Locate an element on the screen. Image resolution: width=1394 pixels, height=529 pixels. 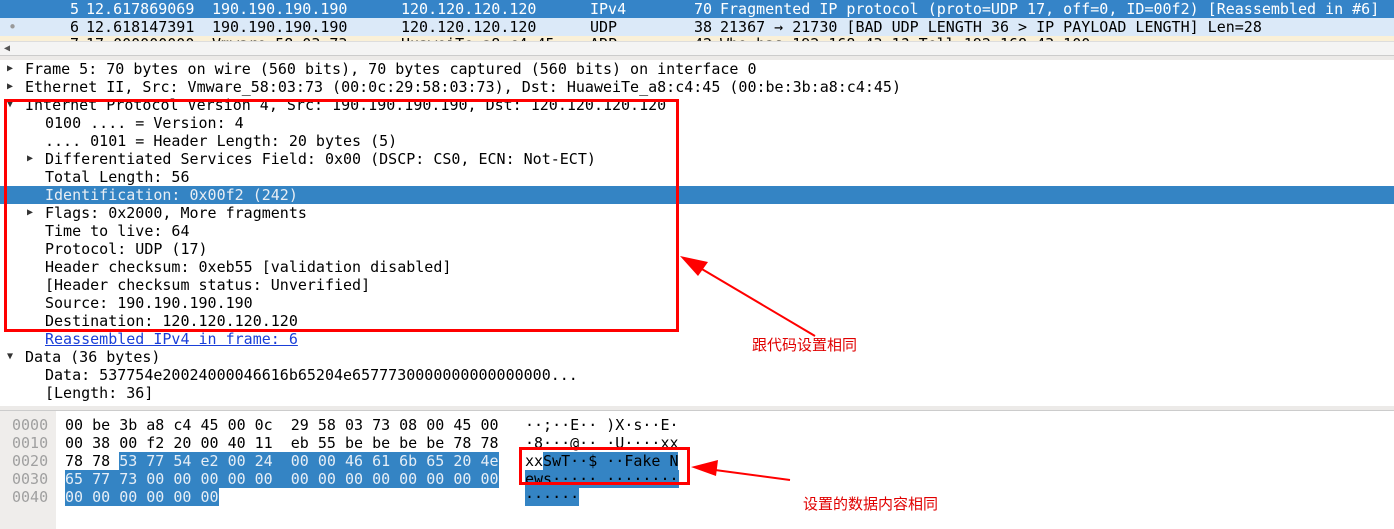
arrow-line is located at coordinates (752, 299).